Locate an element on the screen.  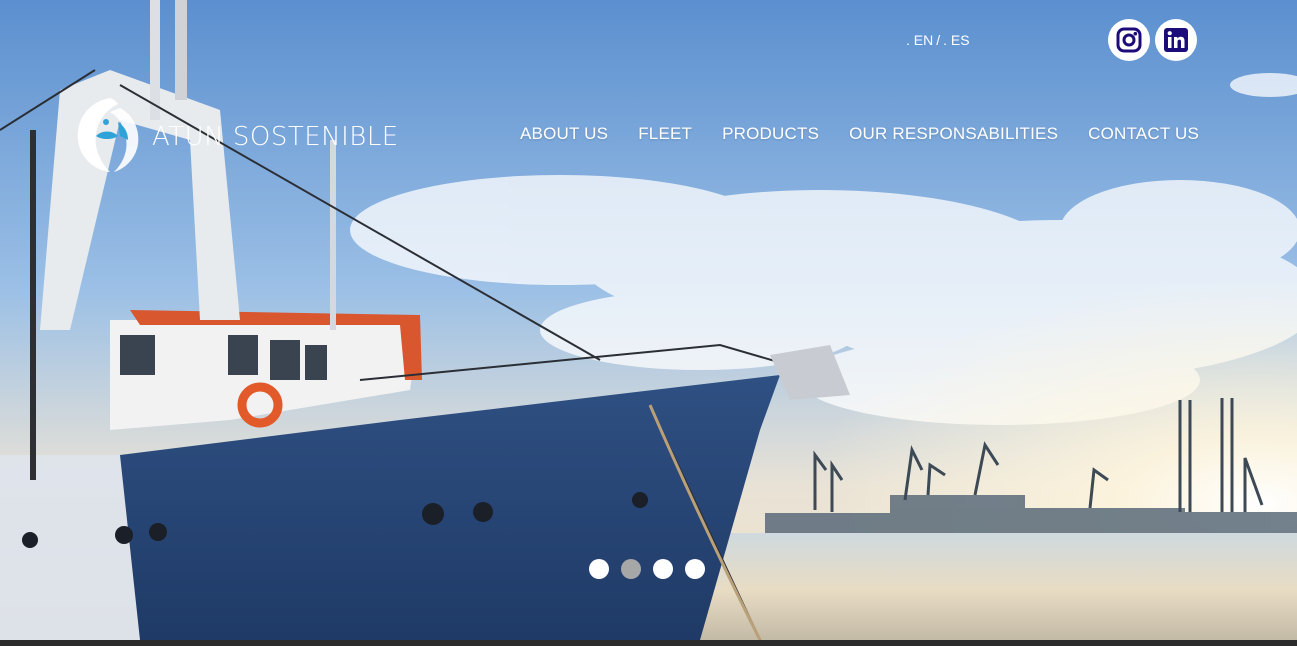
nav-item-fleet: FLEET is located at coordinates (665, 134).